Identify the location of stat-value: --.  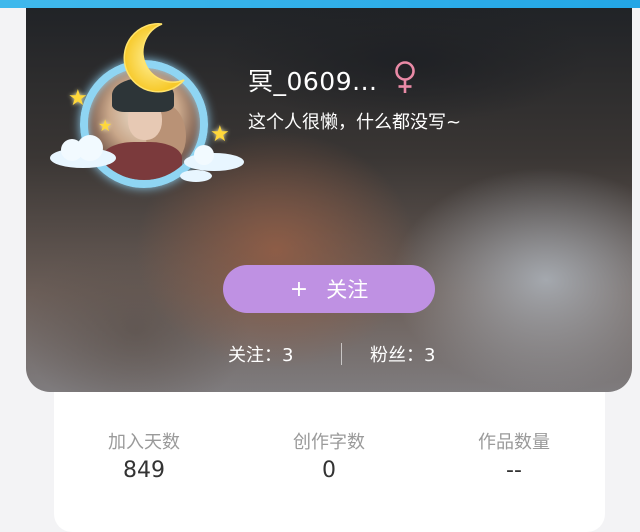
(514, 470).